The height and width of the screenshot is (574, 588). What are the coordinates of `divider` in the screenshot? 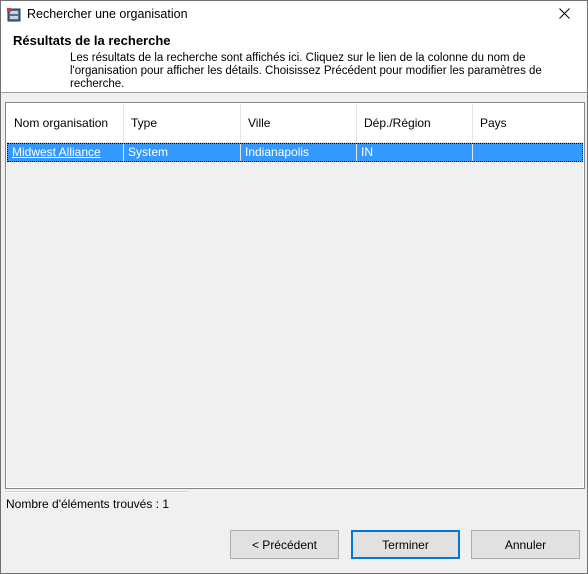 It's located at (96, 492).